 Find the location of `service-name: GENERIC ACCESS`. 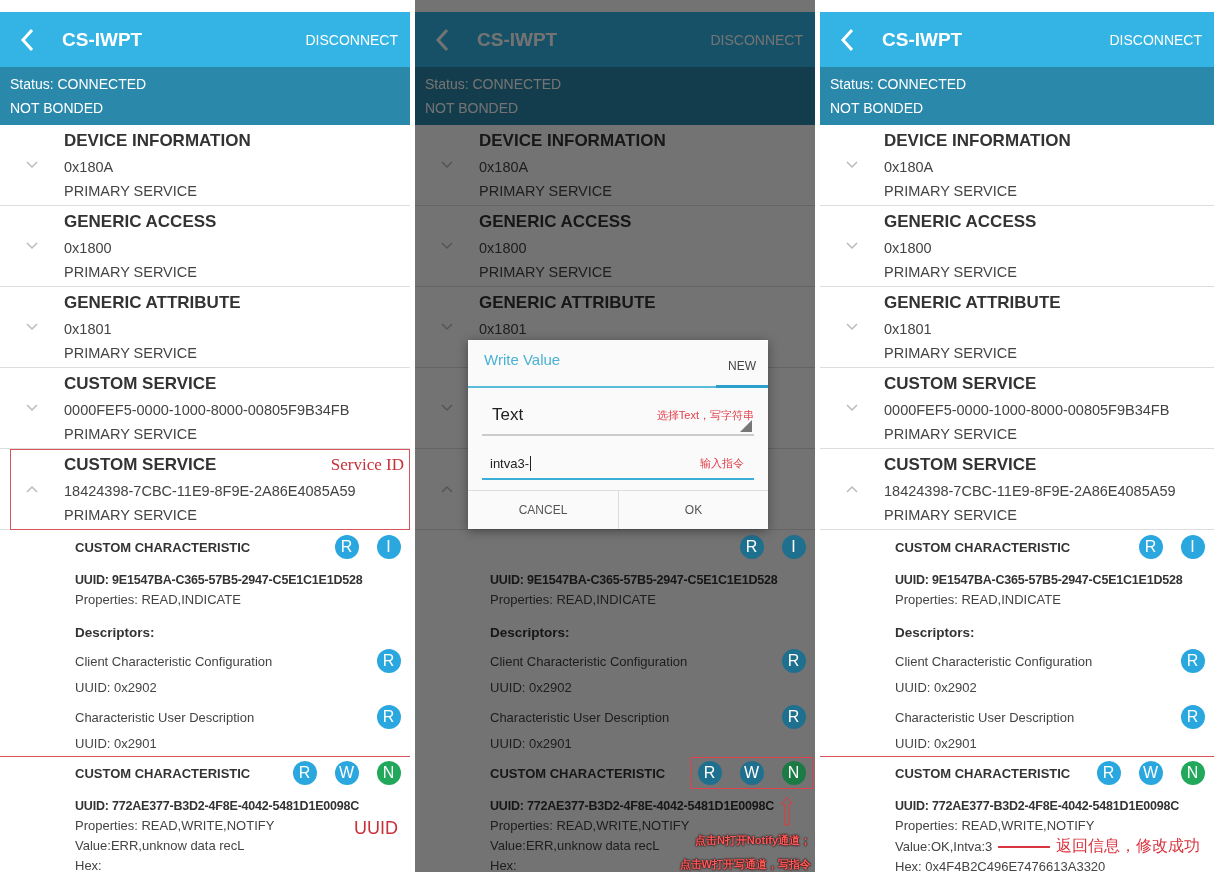

service-name: GENERIC ACCESS is located at coordinates (960, 222).